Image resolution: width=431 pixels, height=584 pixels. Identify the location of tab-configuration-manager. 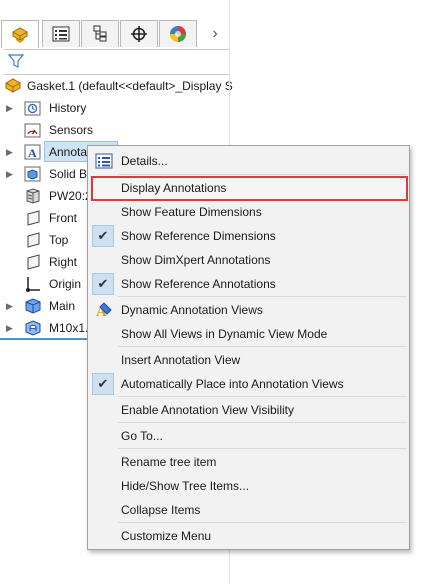
(100, 33).